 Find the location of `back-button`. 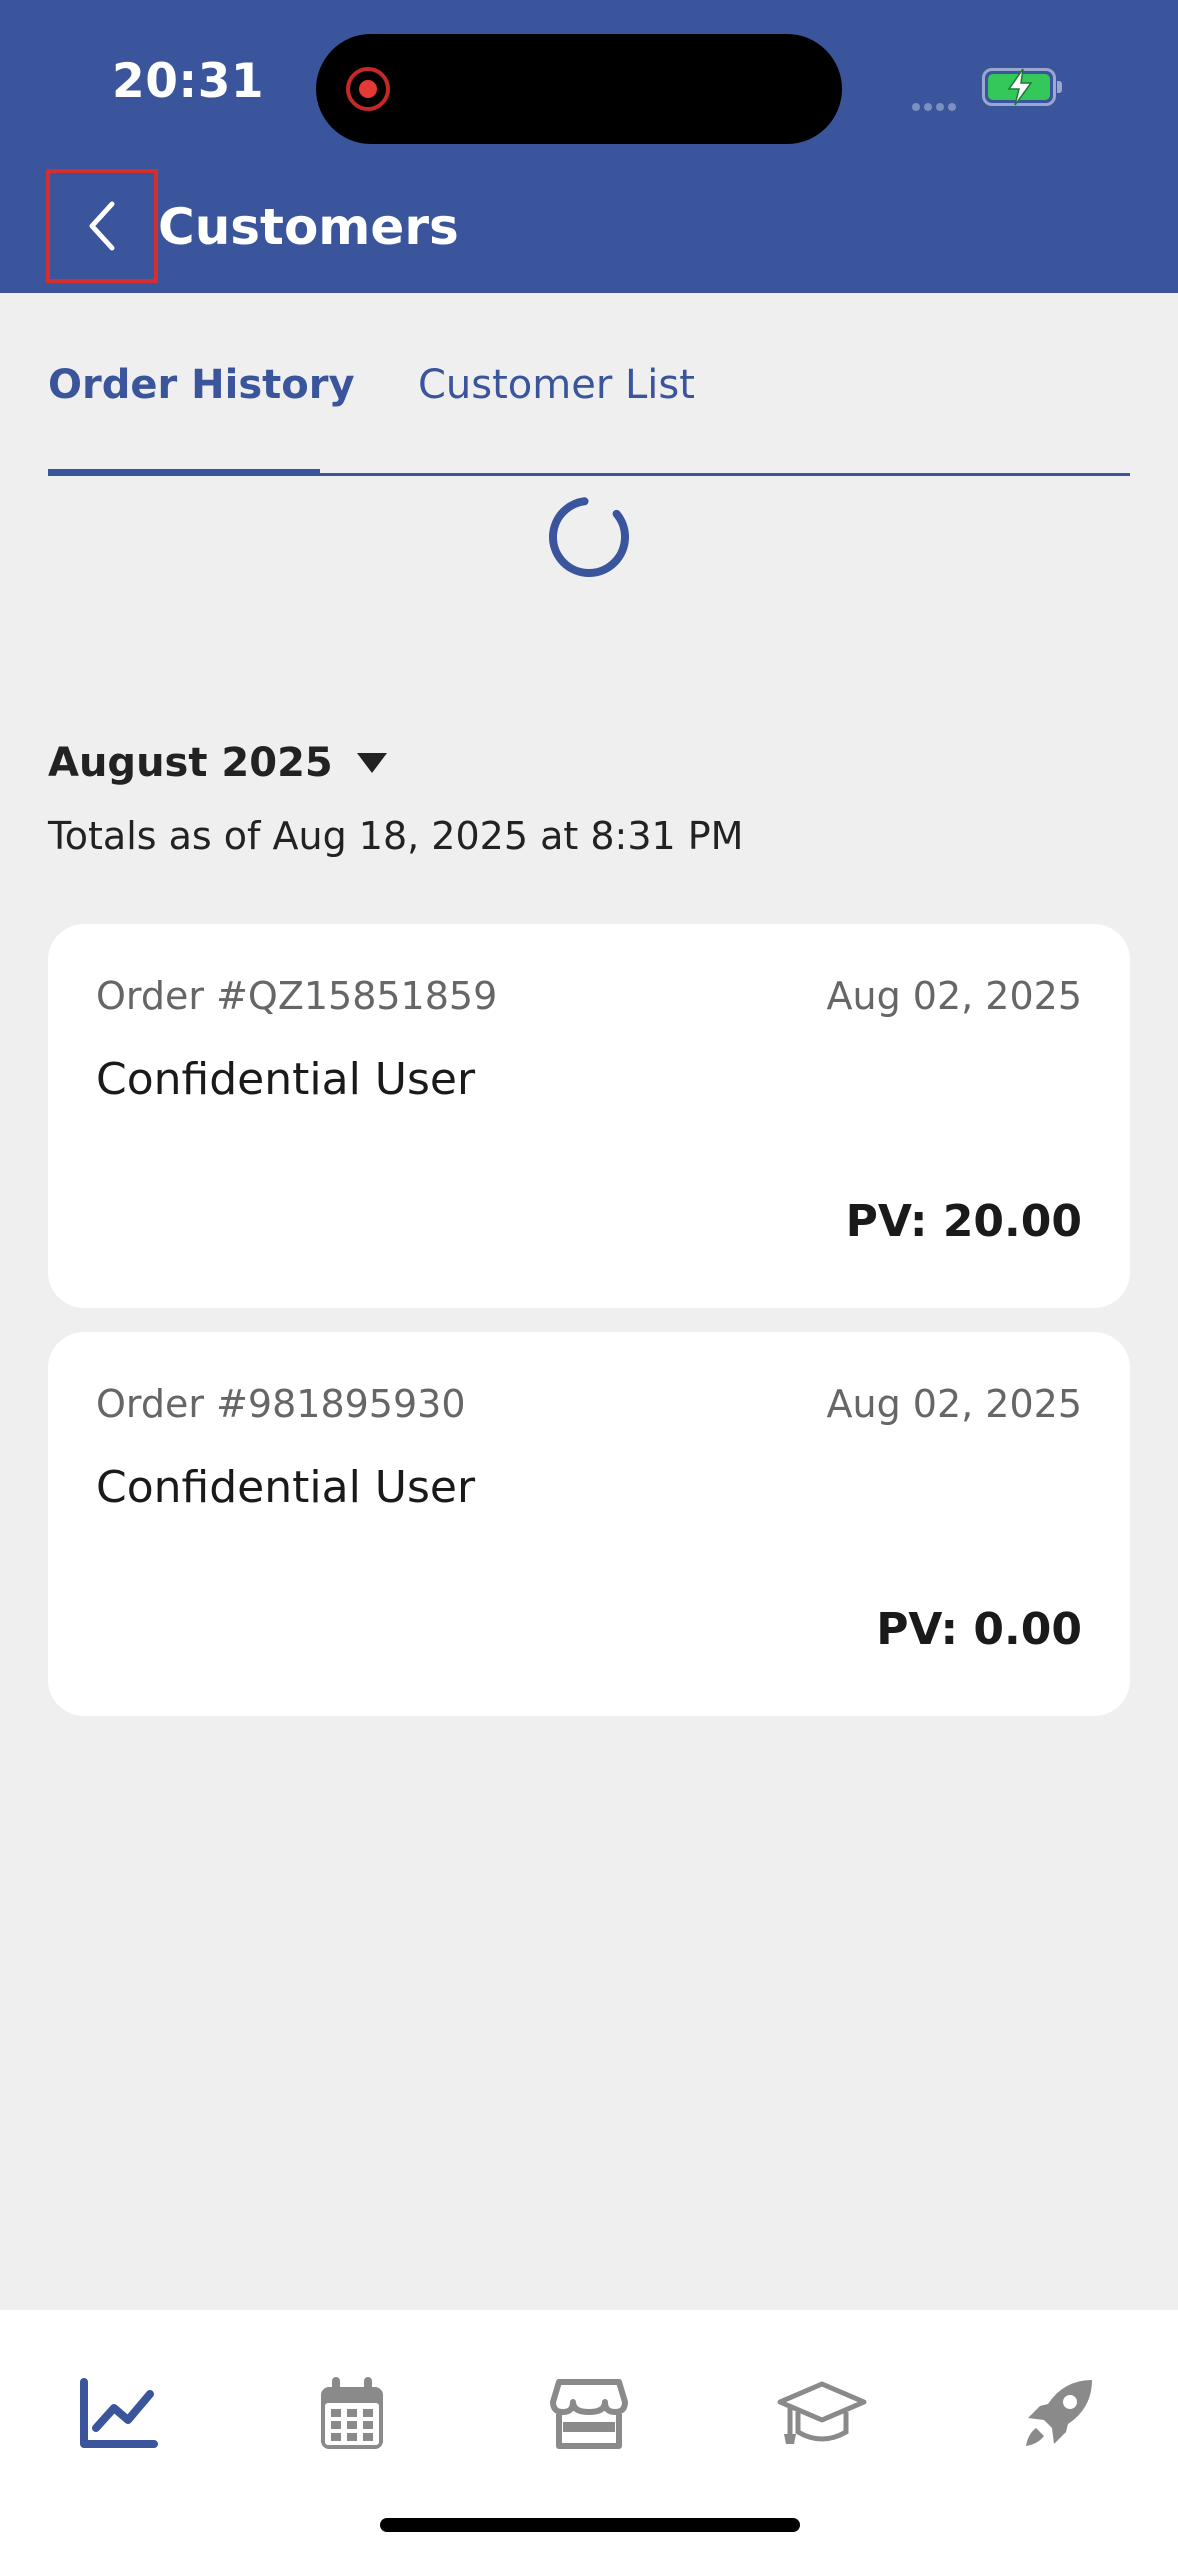

back-button is located at coordinates (102, 226).